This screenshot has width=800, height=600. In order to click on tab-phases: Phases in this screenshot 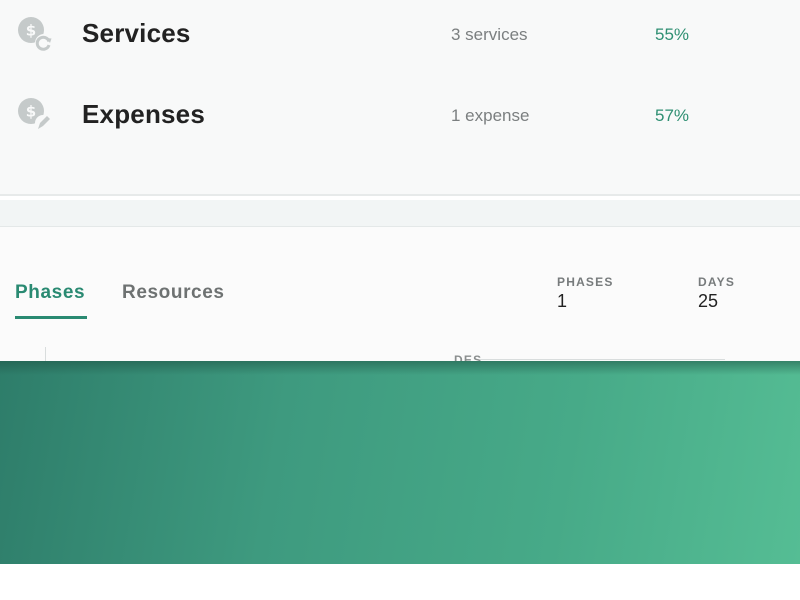, I will do `click(51, 300)`.